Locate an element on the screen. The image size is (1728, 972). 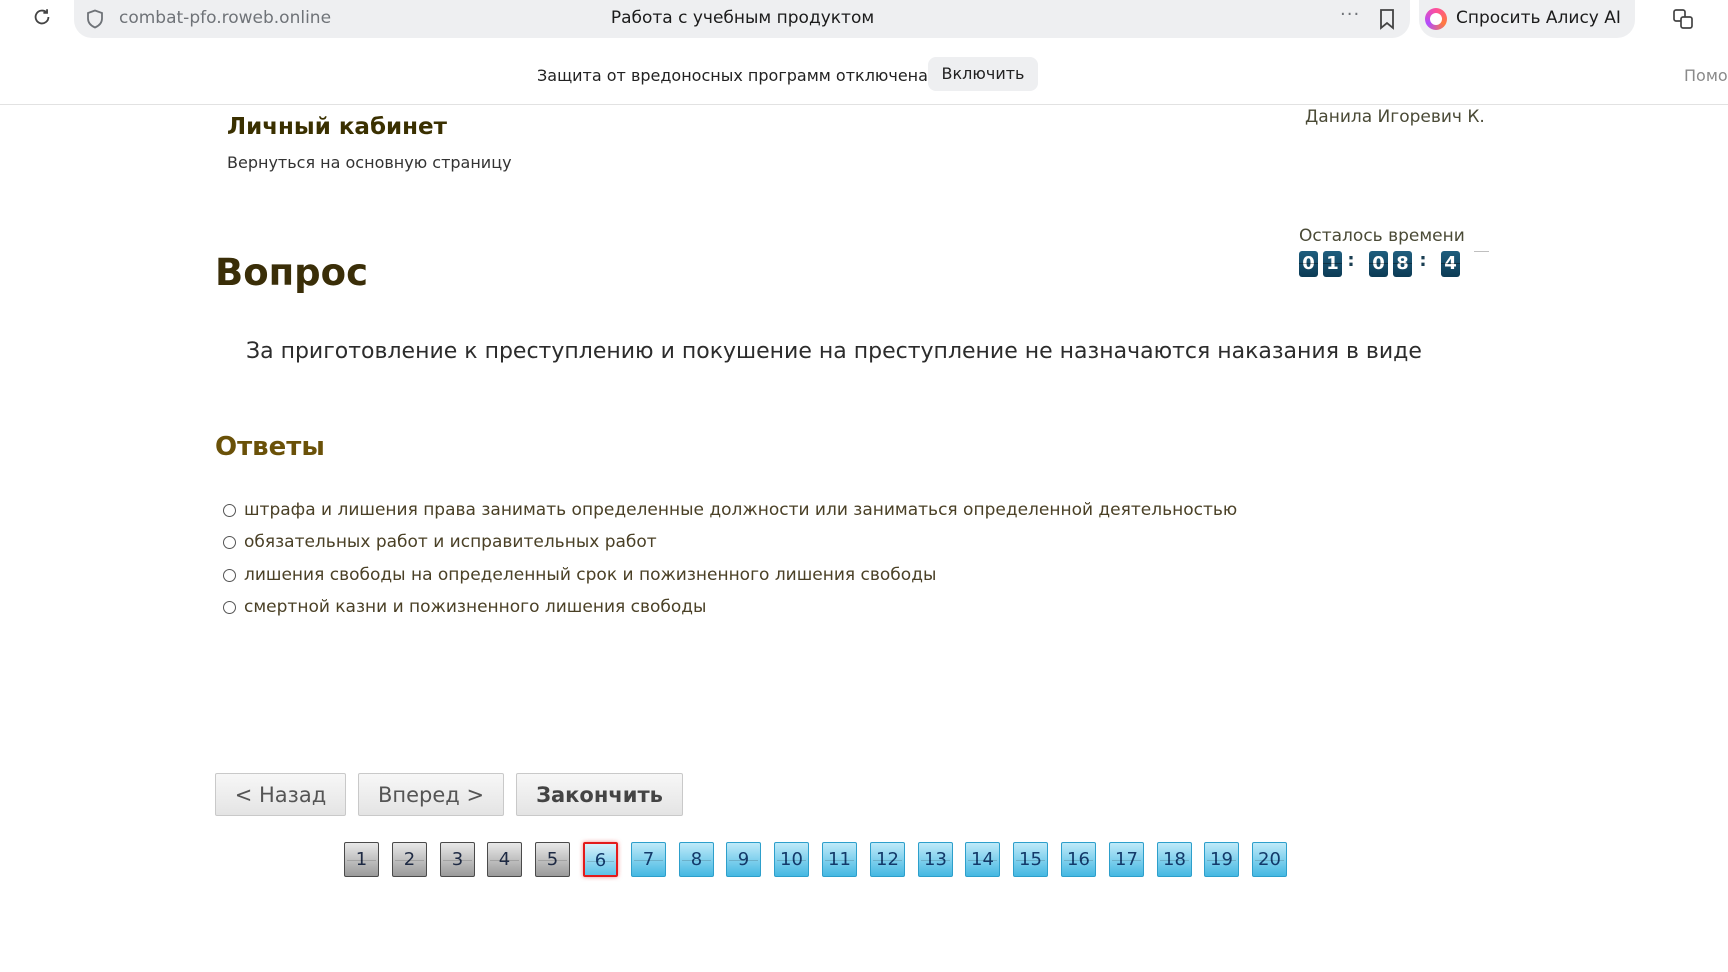
bookmark-icon is located at coordinates (1387, 19).